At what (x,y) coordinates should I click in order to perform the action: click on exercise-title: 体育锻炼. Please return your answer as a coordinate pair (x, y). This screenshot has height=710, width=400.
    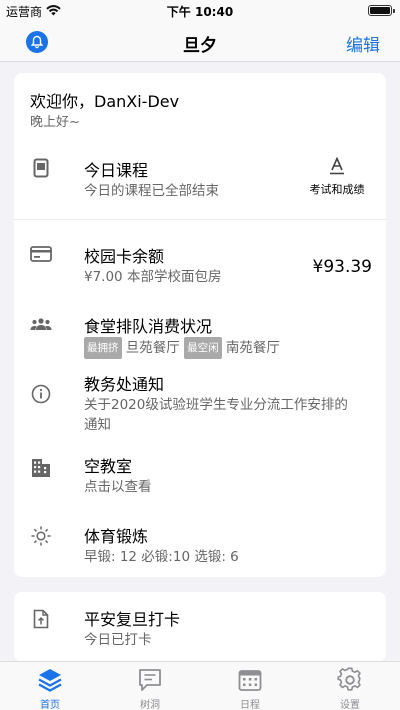
    Looking at the image, I should click on (116, 536).